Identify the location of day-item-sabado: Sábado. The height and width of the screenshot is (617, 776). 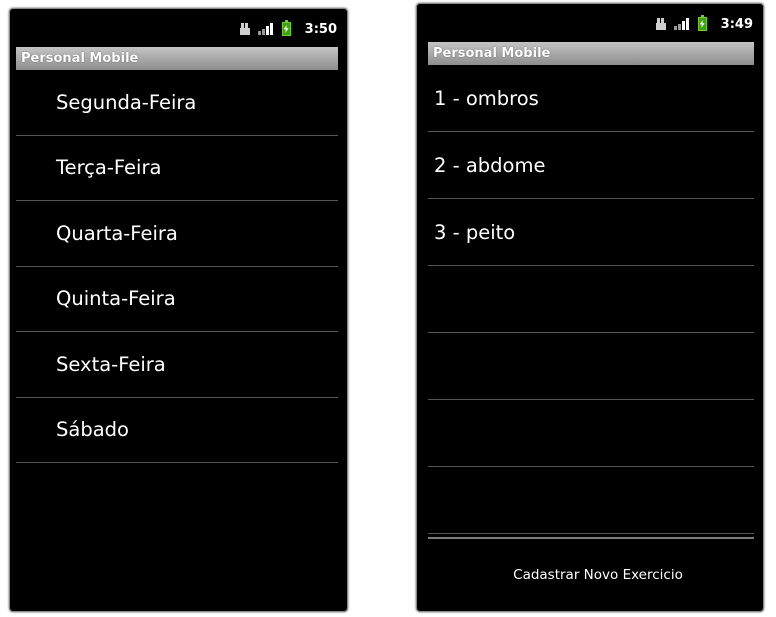
(177, 430).